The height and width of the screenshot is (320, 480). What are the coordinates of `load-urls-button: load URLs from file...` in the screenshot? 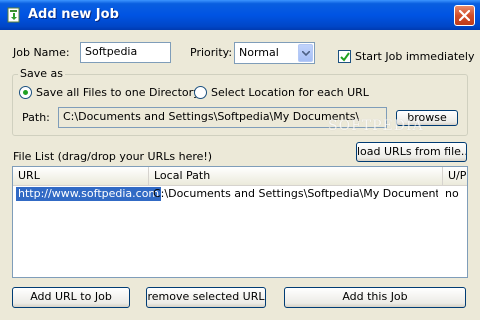 It's located at (411, 152).